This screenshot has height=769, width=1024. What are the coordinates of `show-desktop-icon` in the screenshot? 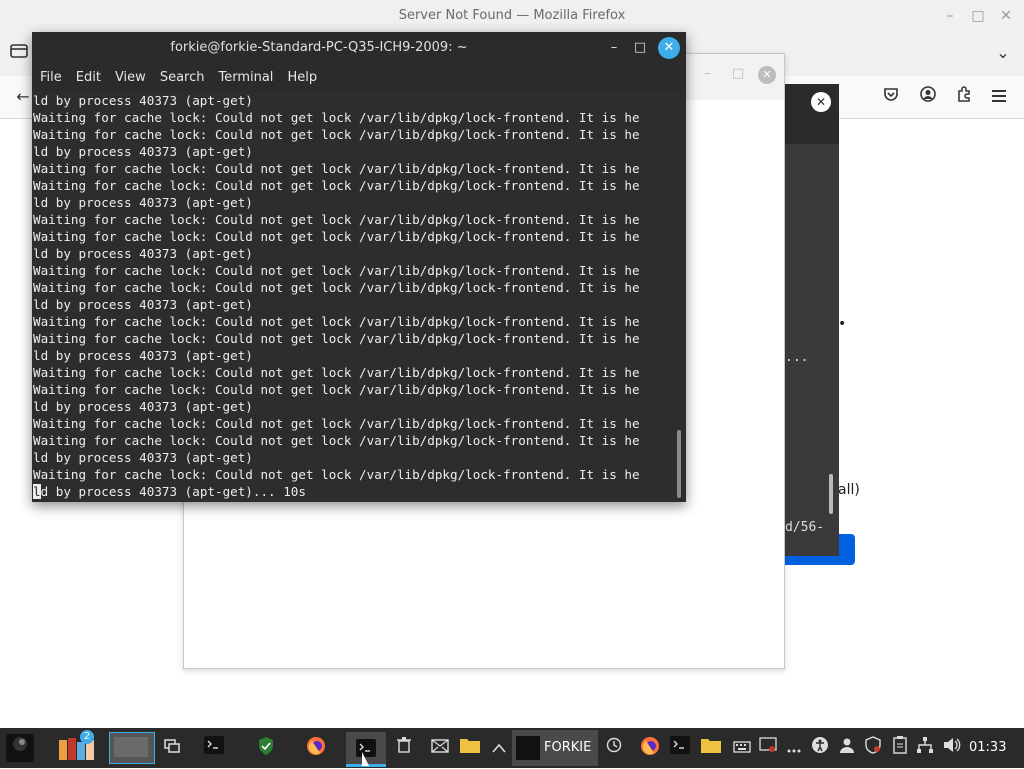 It's located at (172, 748).